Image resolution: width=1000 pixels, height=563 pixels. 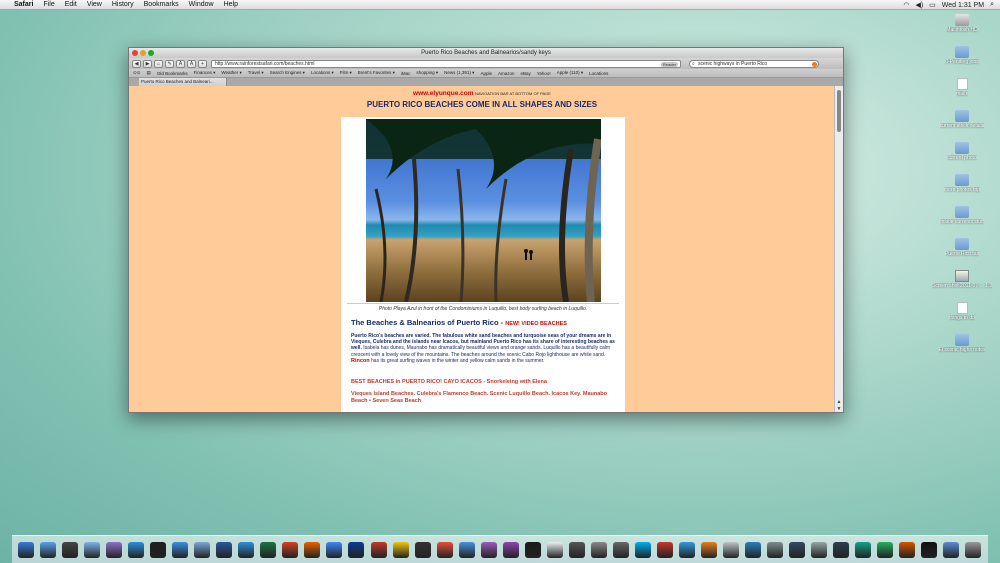 I want to click on sysprefs-icon, so click(x=775, y=549).